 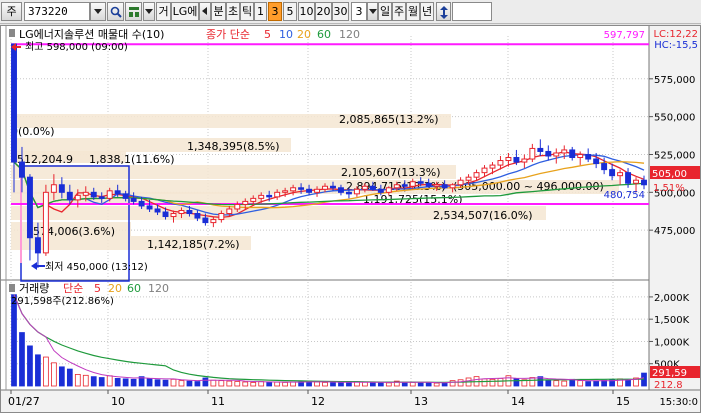 I want to click on interval-20: 20, so click(x=323, y=11).